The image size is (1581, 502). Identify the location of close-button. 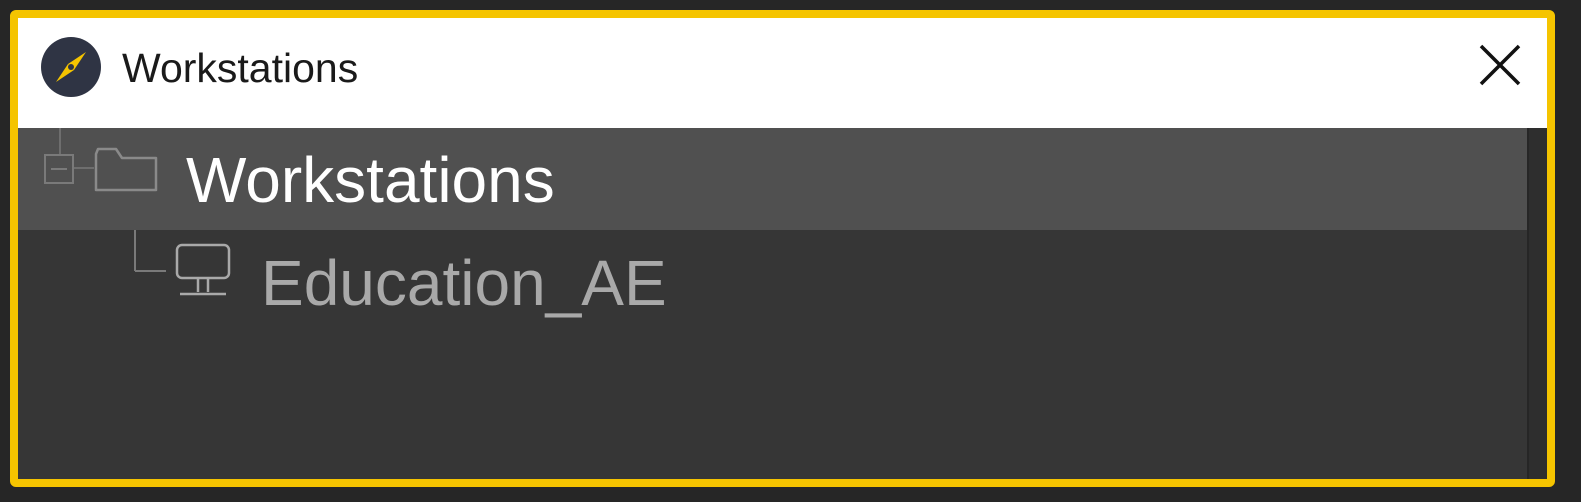
(1500, 65).